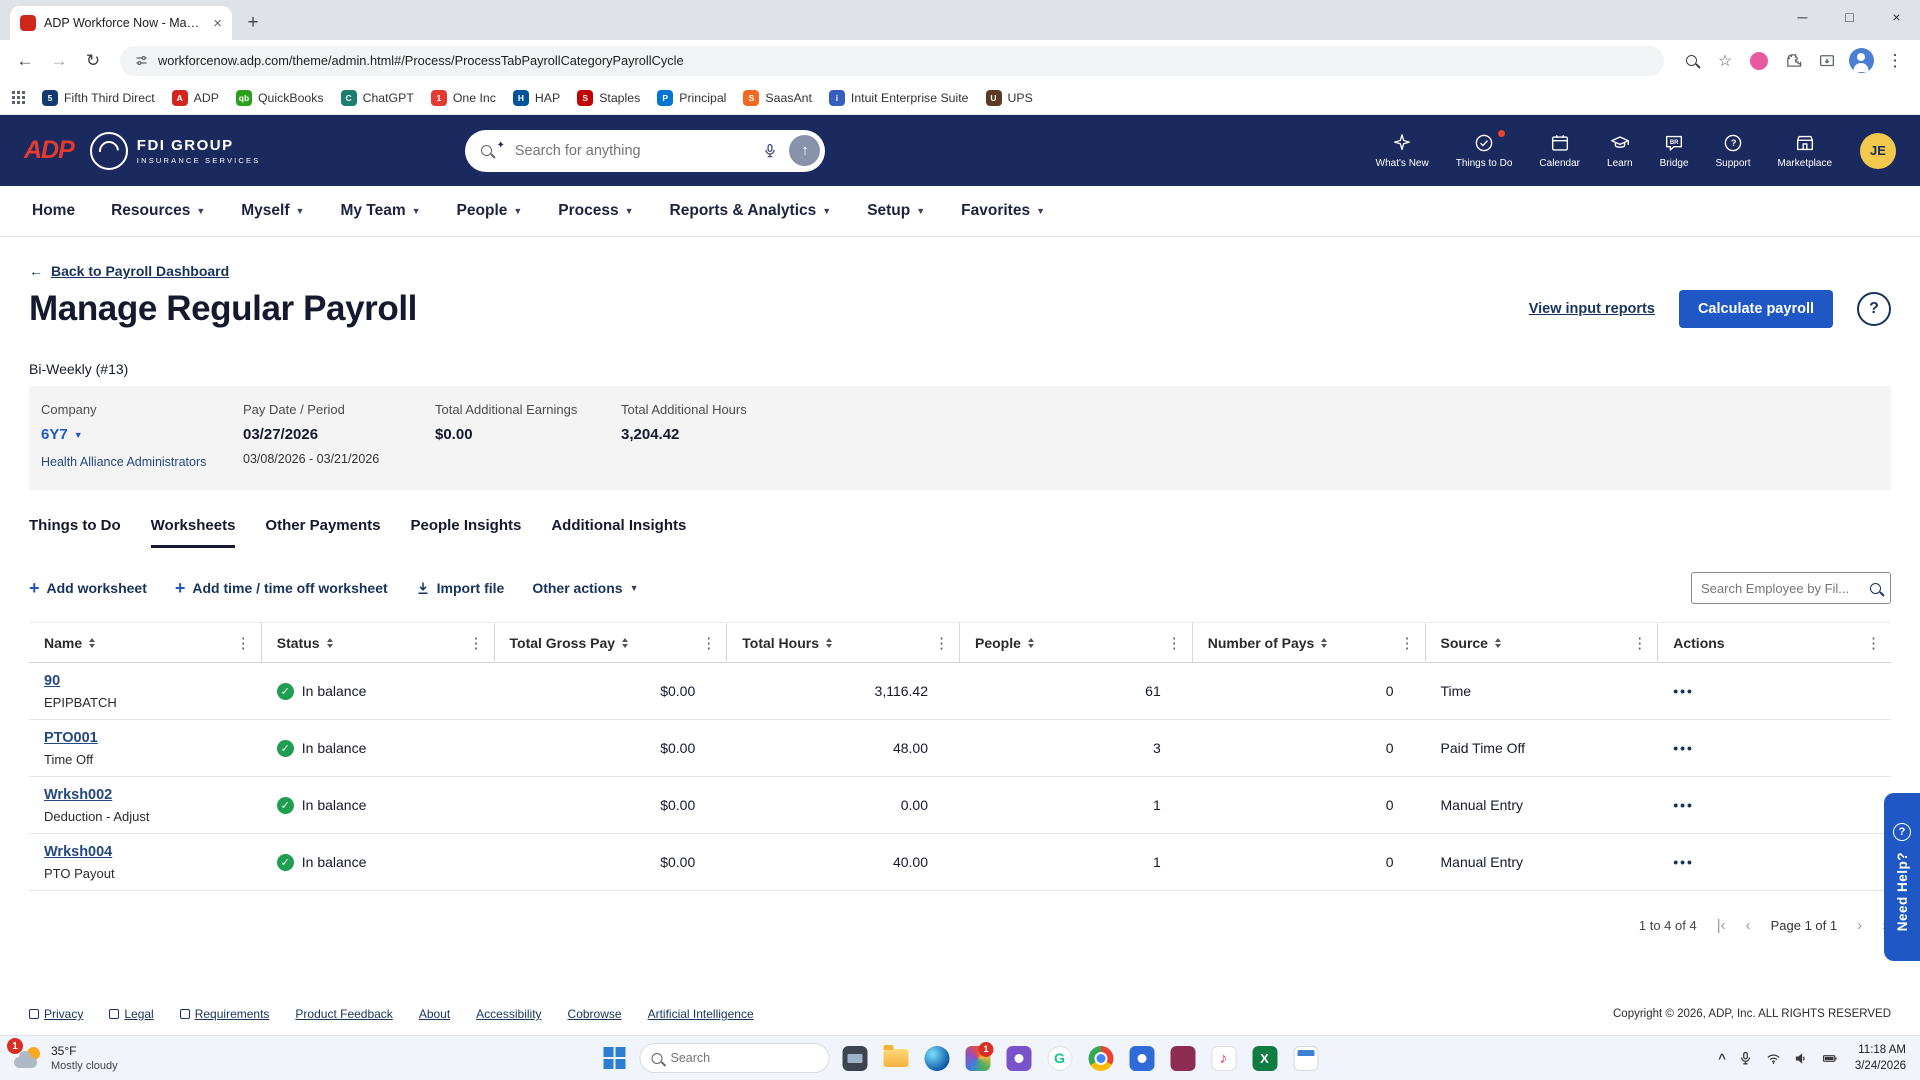 The image size is (1920, 1080). I want to click on worksheet-link: Wrksh004, so click(78, 852).